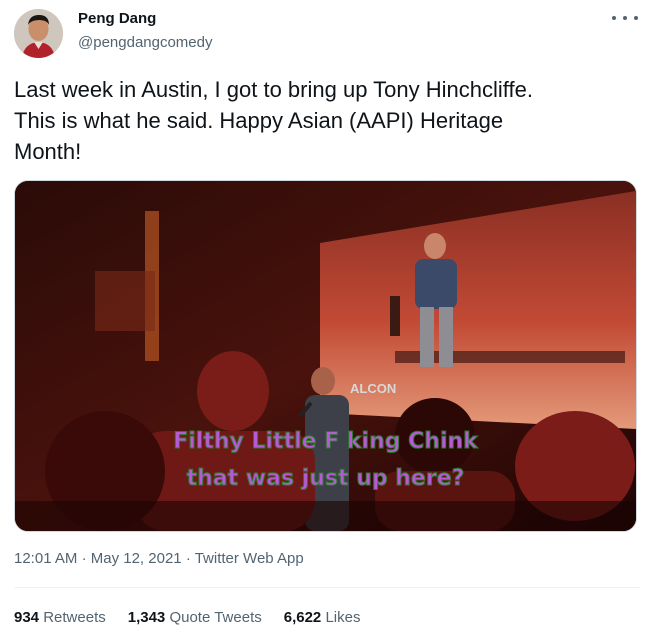 This screenshot has height=643, width=654. I want to click on likes-stat: 6,622 Likes, so click(322, 617).